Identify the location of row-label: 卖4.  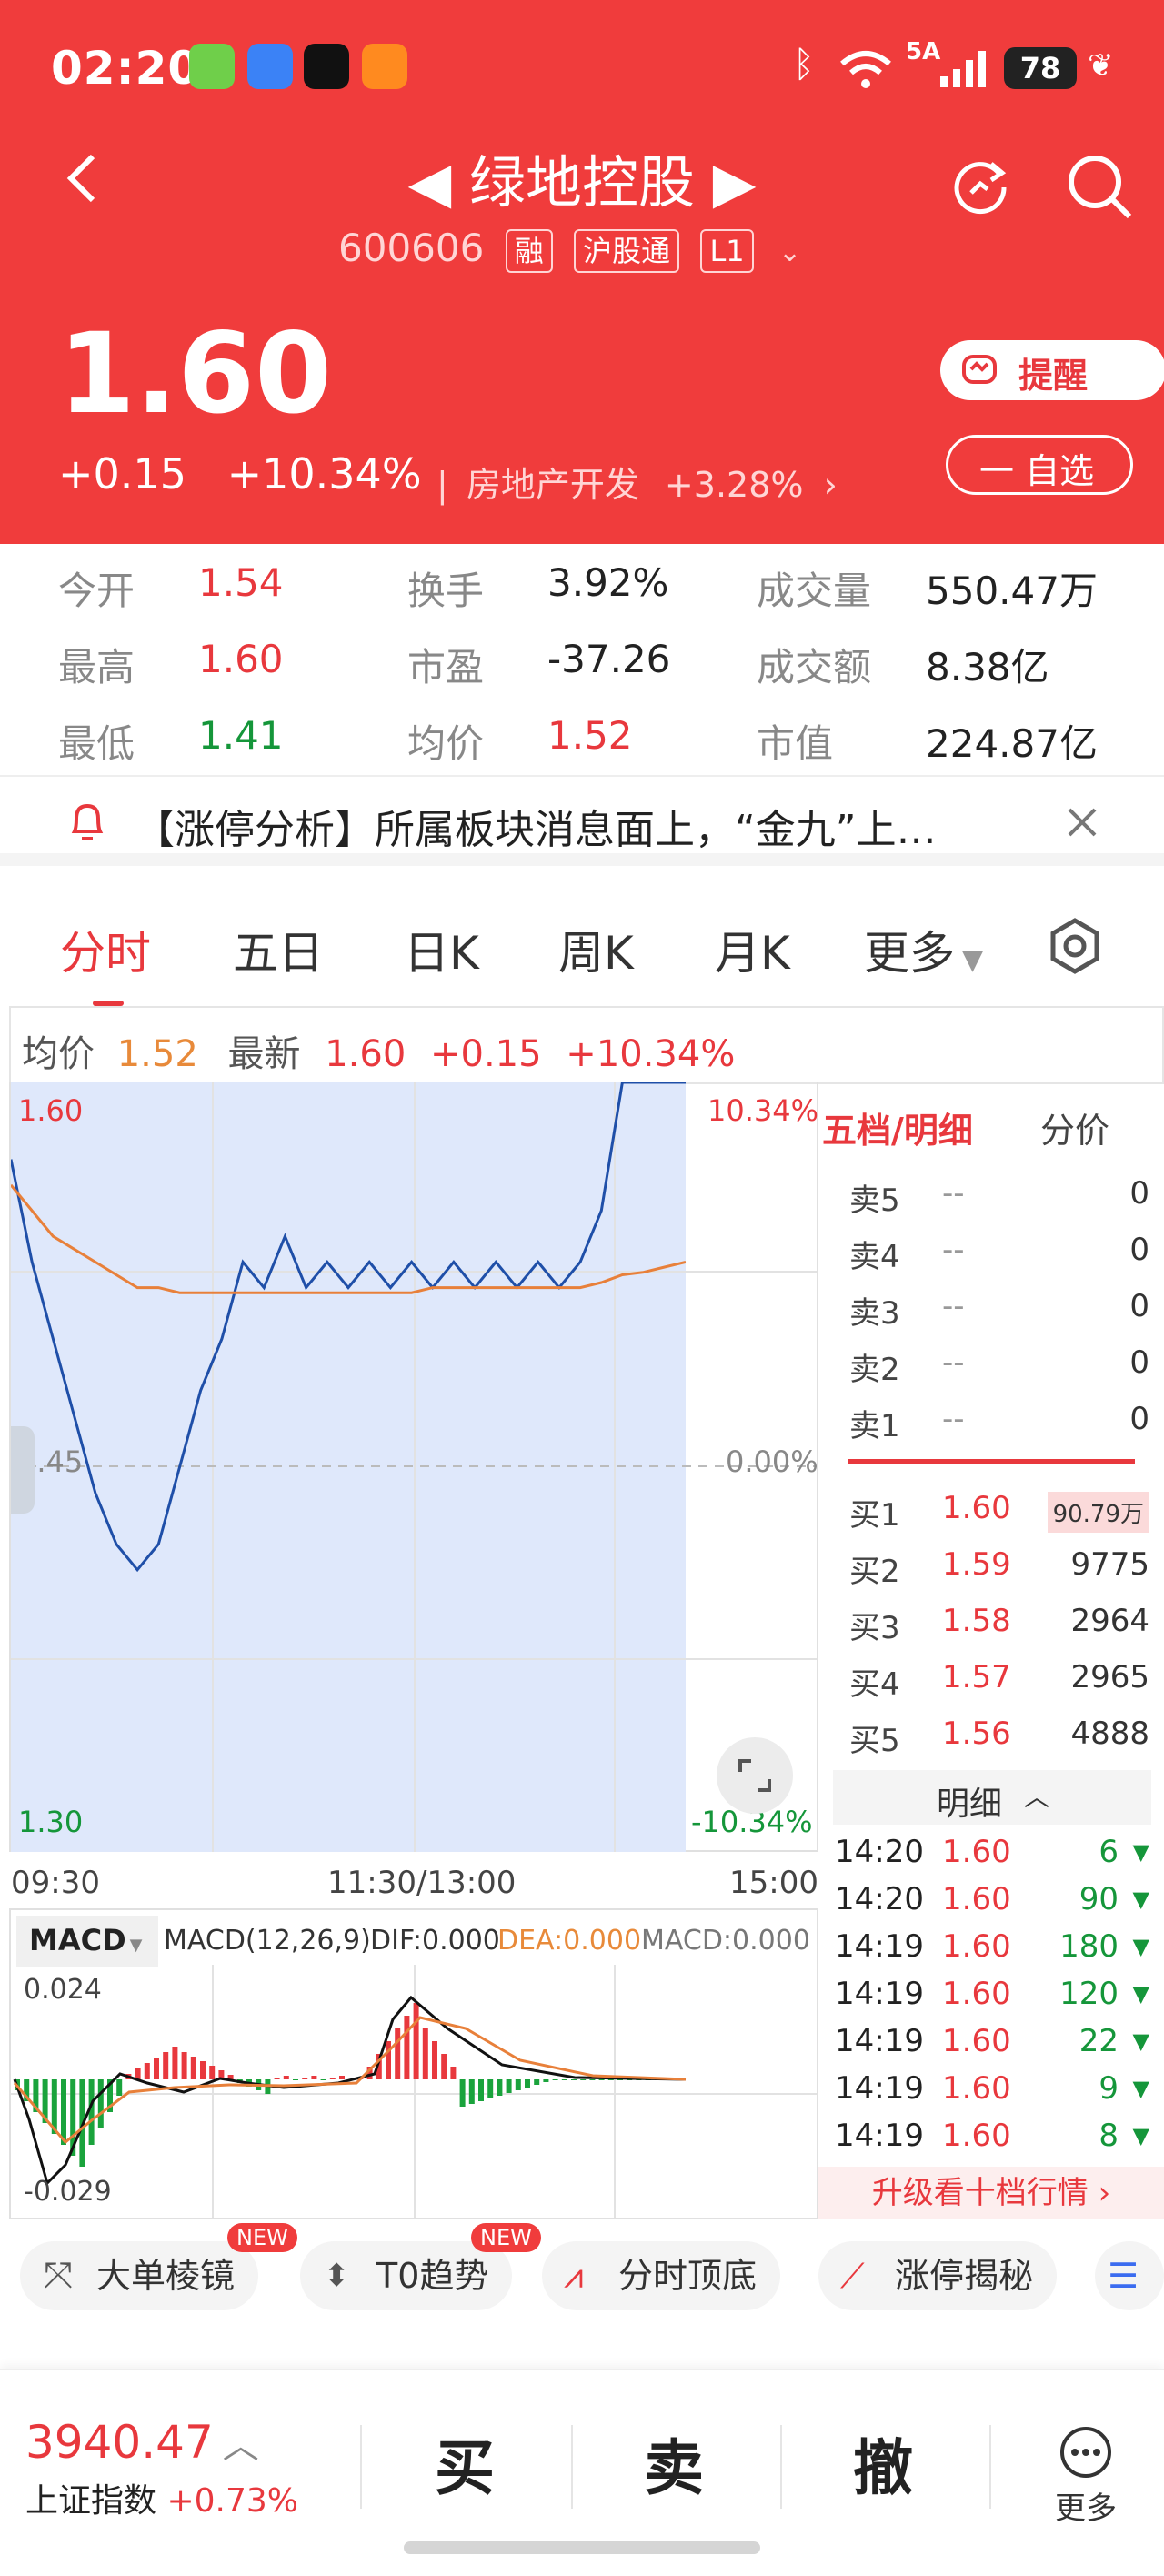
(875, 1257).